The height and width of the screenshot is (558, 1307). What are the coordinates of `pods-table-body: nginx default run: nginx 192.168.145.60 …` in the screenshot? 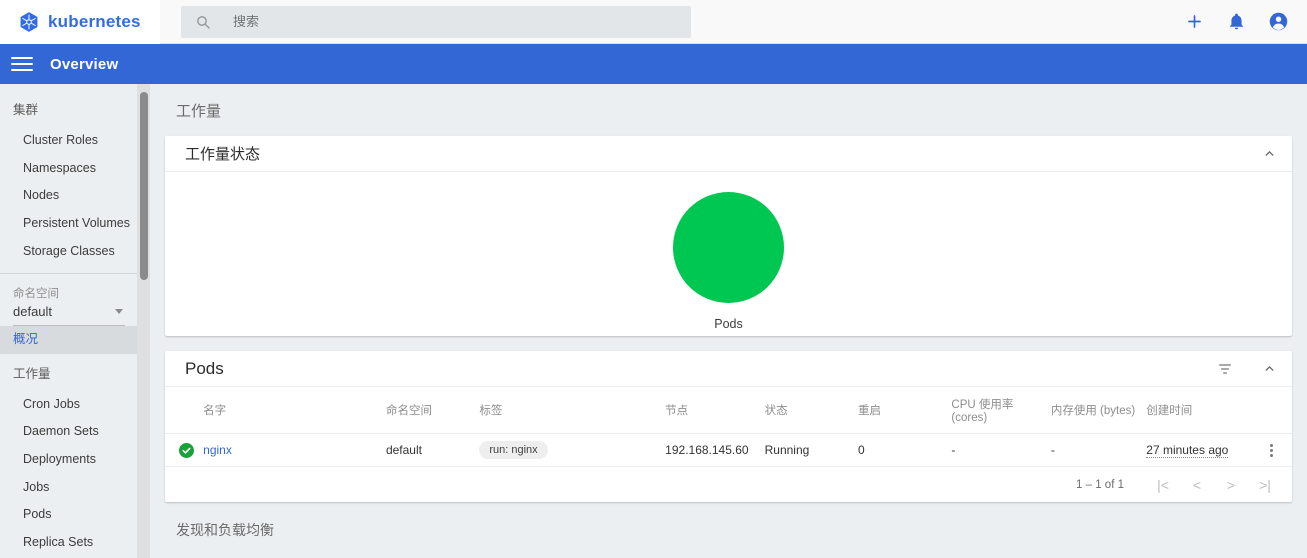 It's located at (728, 450).